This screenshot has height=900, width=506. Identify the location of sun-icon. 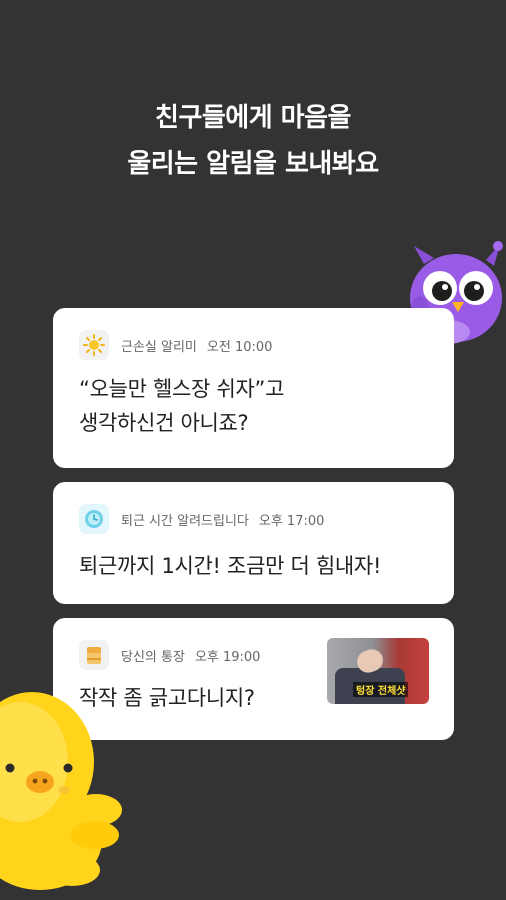
(94, 345).